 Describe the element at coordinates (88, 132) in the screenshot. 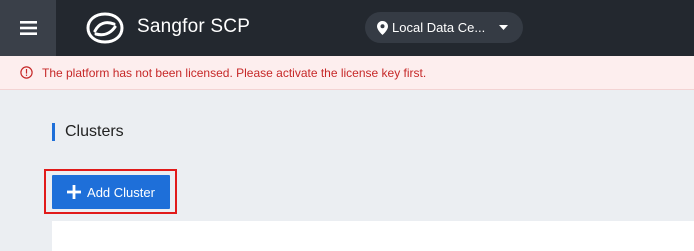

I see `page-title: Clusters` at that location.